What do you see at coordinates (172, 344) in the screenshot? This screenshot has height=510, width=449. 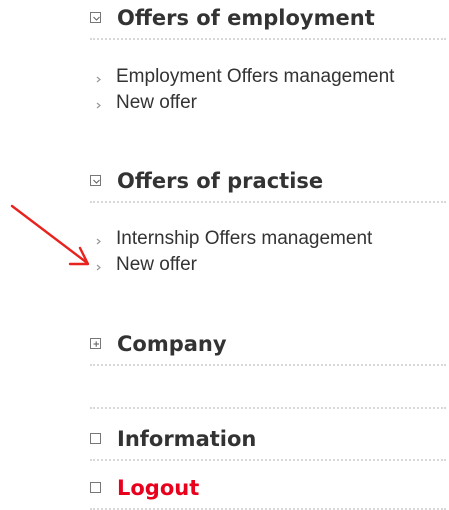 I see `section-title: Company` at bounding box center [172, 344].